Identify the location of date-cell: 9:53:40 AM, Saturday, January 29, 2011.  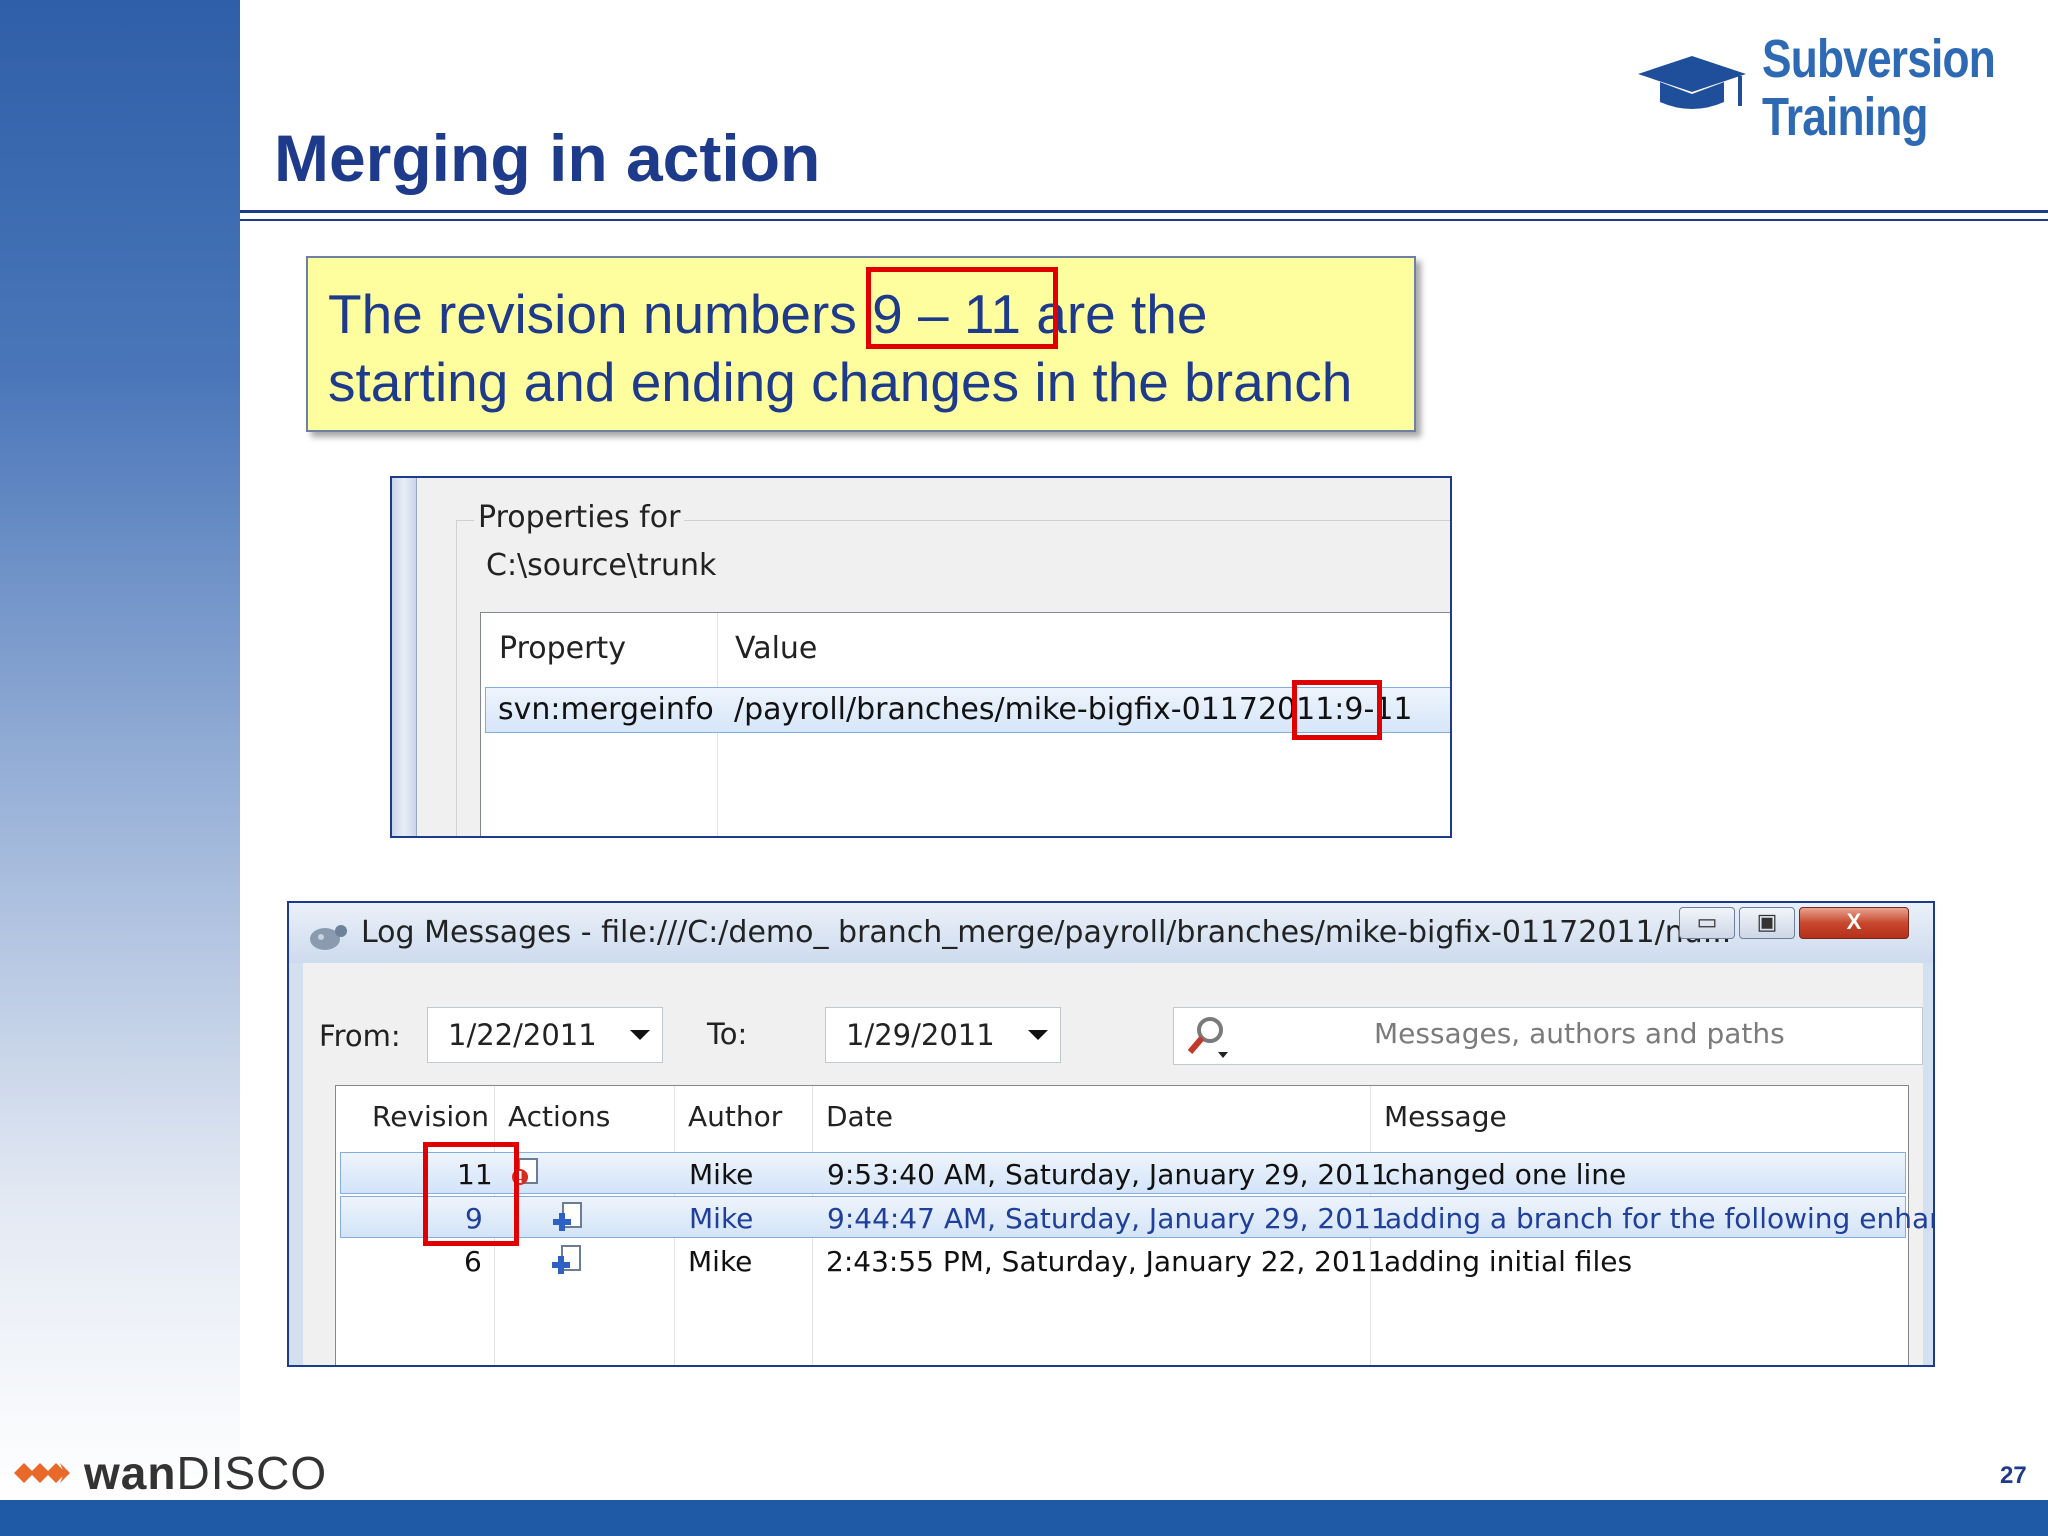
(1108, 1174).